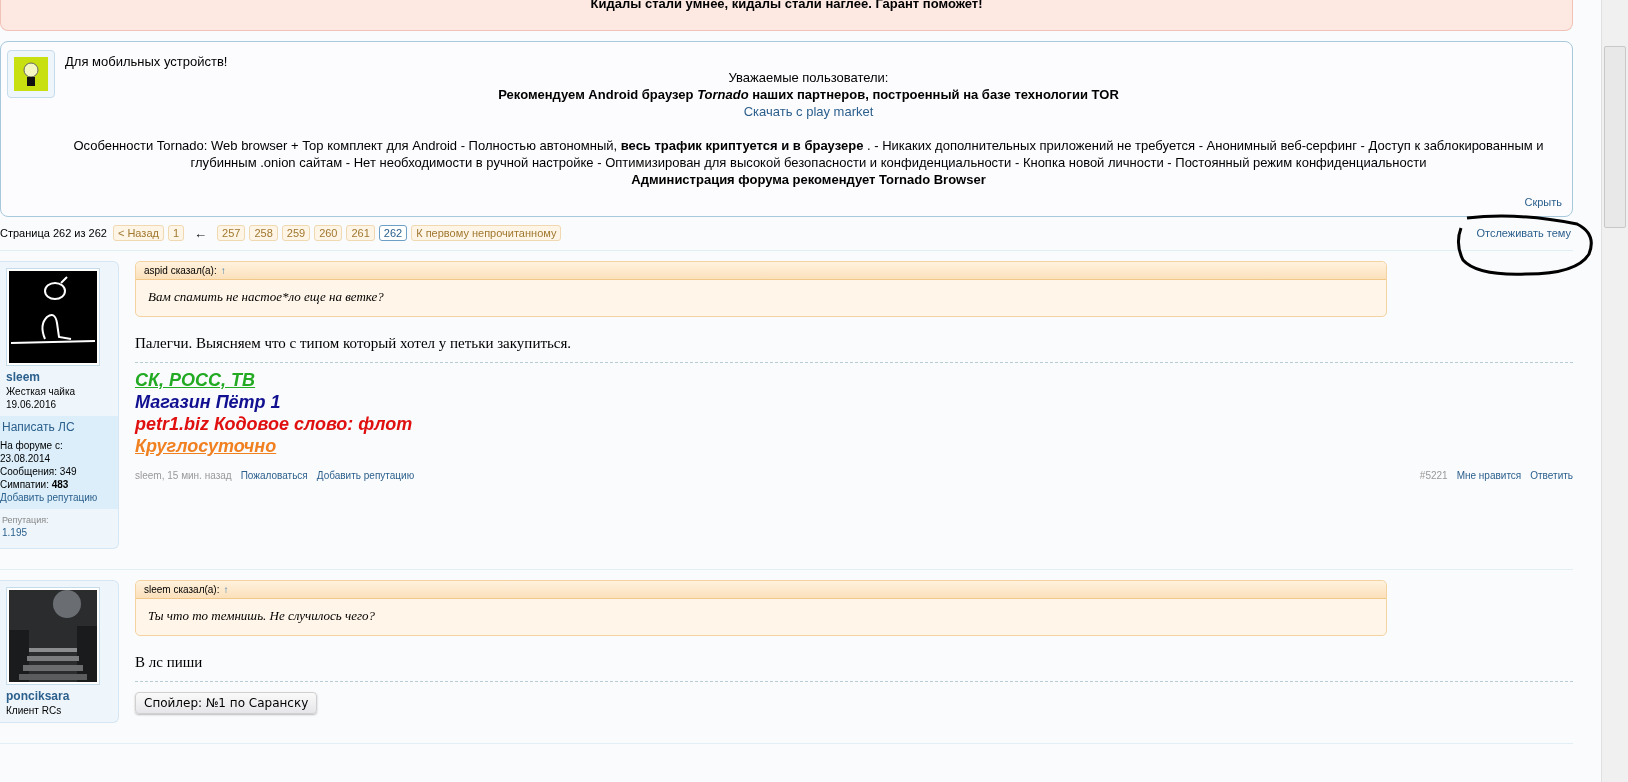 This screenshot has height=782, width=1628. Describe the element at coordinates (206, 446) in the screenshot. I see `signature-line: Круглосуточно` at that location.